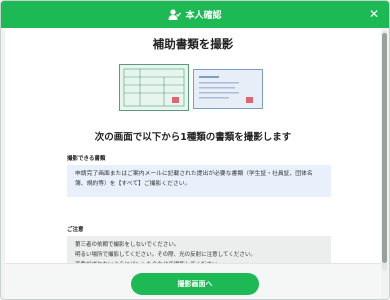 The width and height of the screenshot is (390, 300). Describe the element at coordinates (75, 230) in the screenshot. I see `notes-label: ご注意` at that location.